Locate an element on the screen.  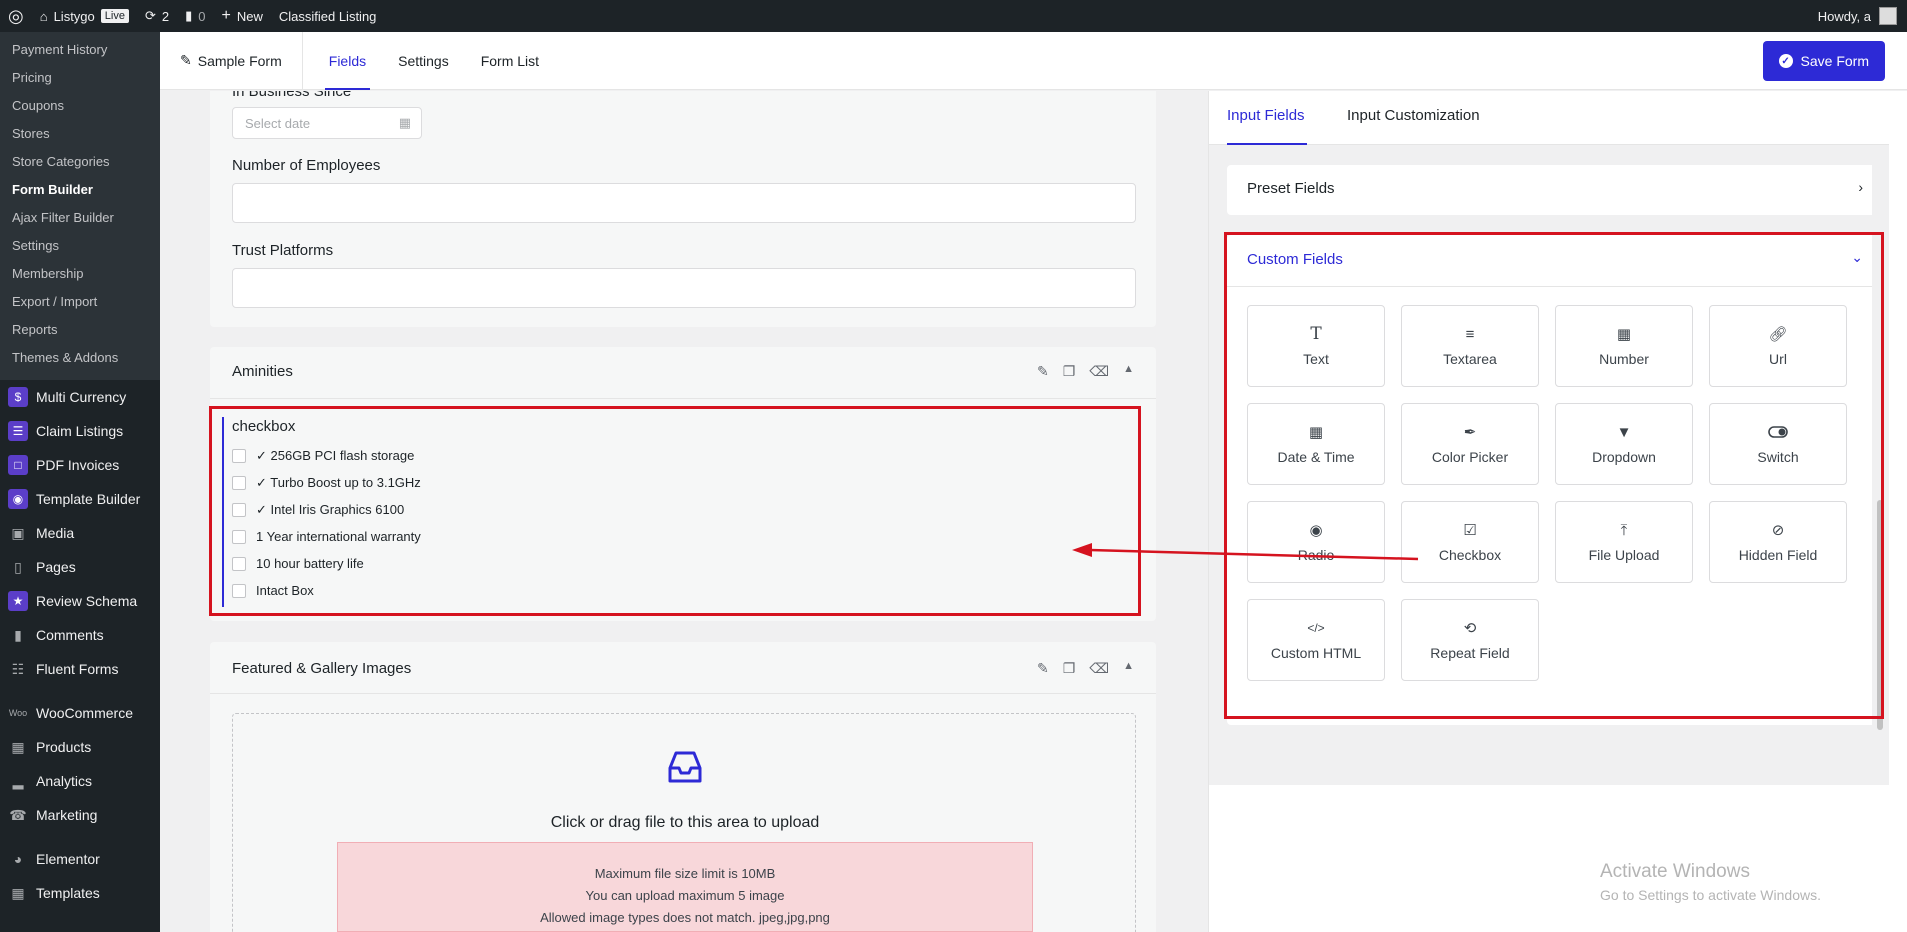
save-form-button: ✓ Save Form is located at coordinates (1823, 61).